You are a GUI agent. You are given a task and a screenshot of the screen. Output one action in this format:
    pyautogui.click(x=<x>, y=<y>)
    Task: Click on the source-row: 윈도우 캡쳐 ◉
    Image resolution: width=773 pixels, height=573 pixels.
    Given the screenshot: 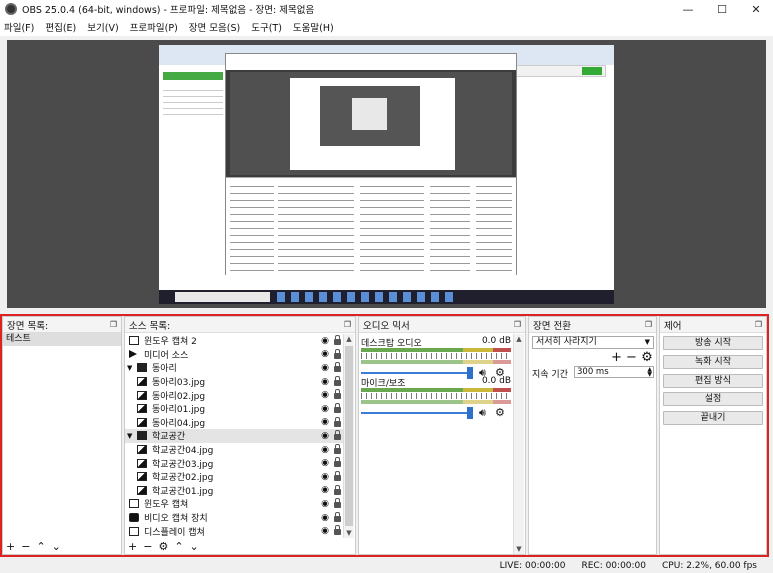 What is the action you would take?
    pyautogui.click(x=234, y=504)
    